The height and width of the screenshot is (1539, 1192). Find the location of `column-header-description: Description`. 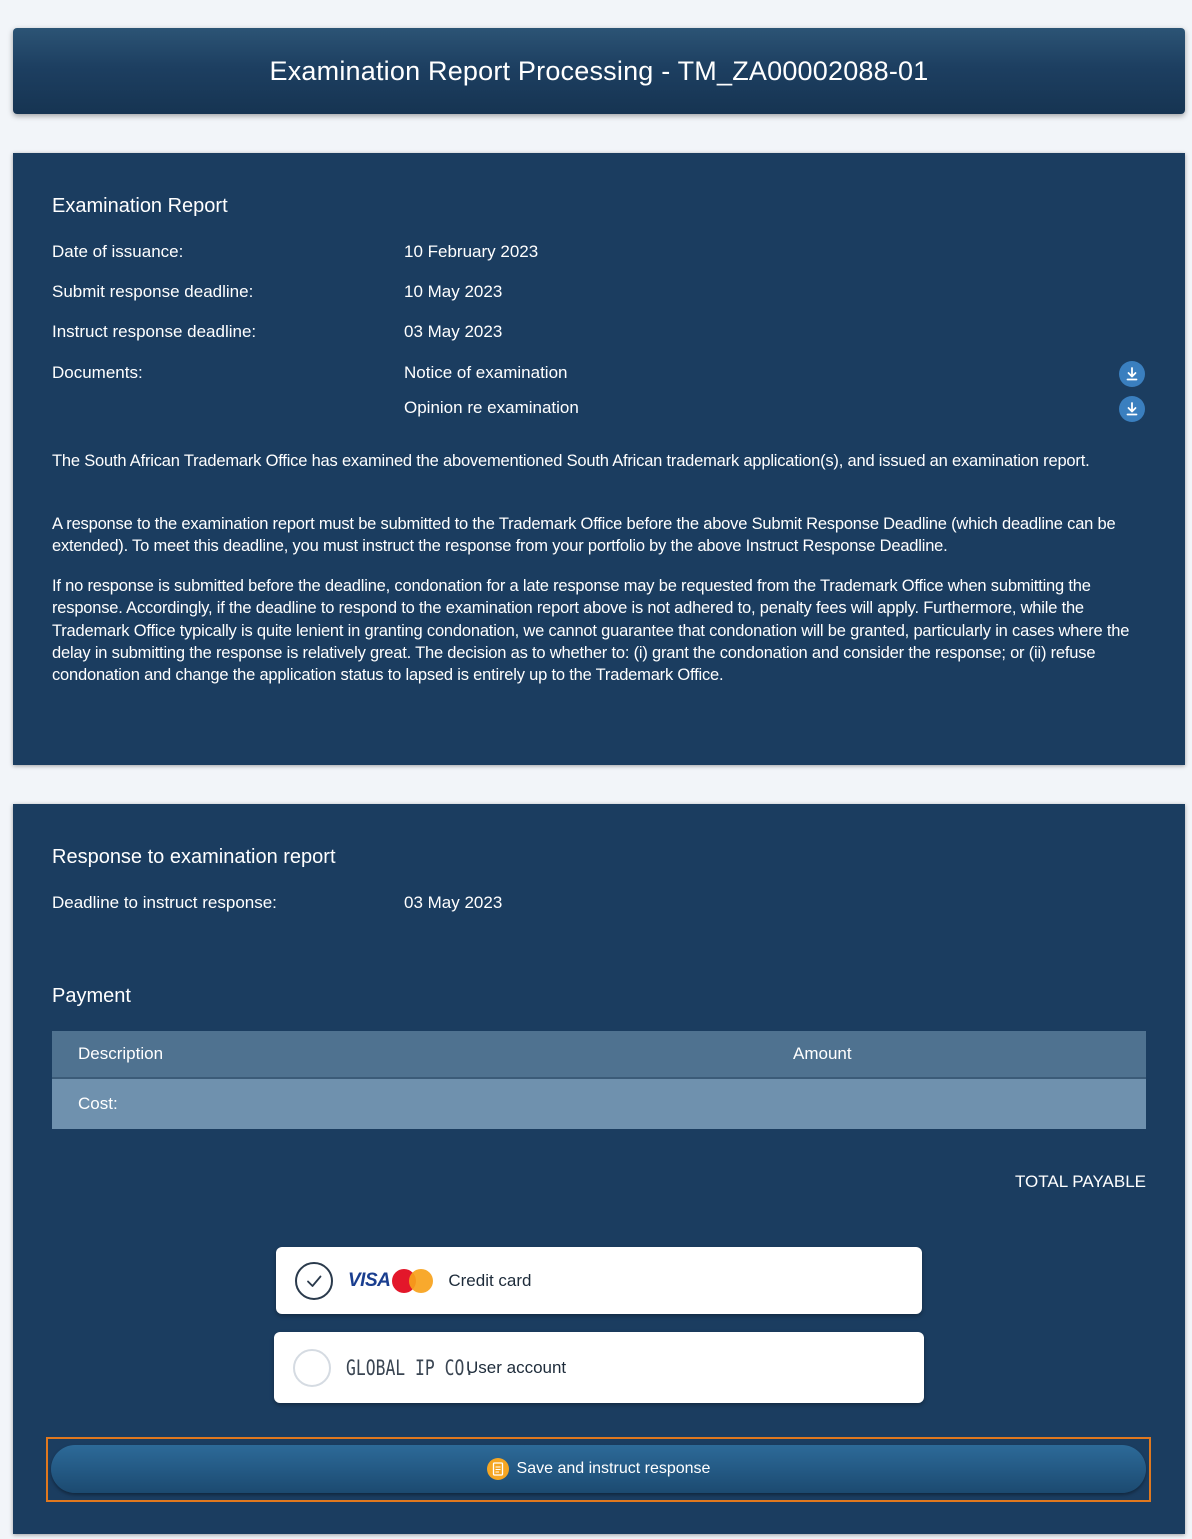

column-header-description: Description is located at coordinates (121, 1053).